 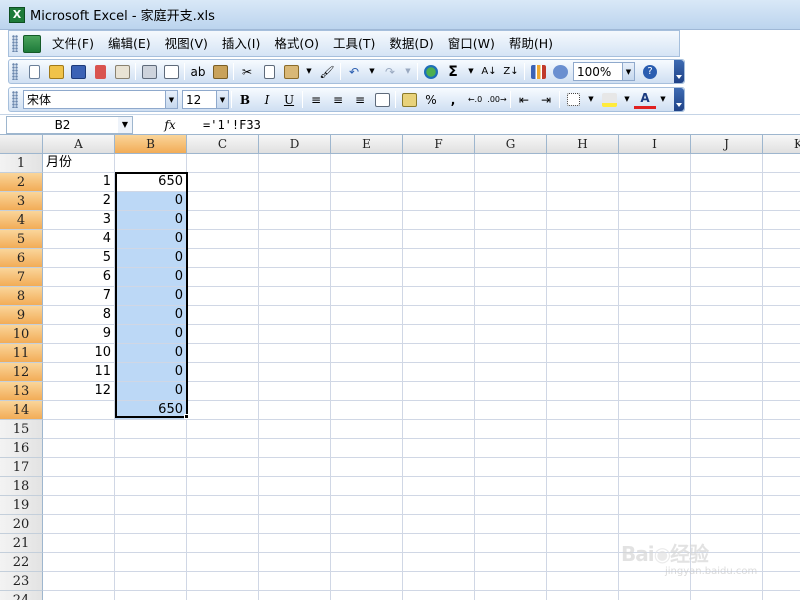 What do you see at coordinates (471, 43) in the screenshot?
I see `menu-window: 窗口(W)` at bounding box center [471, 43].